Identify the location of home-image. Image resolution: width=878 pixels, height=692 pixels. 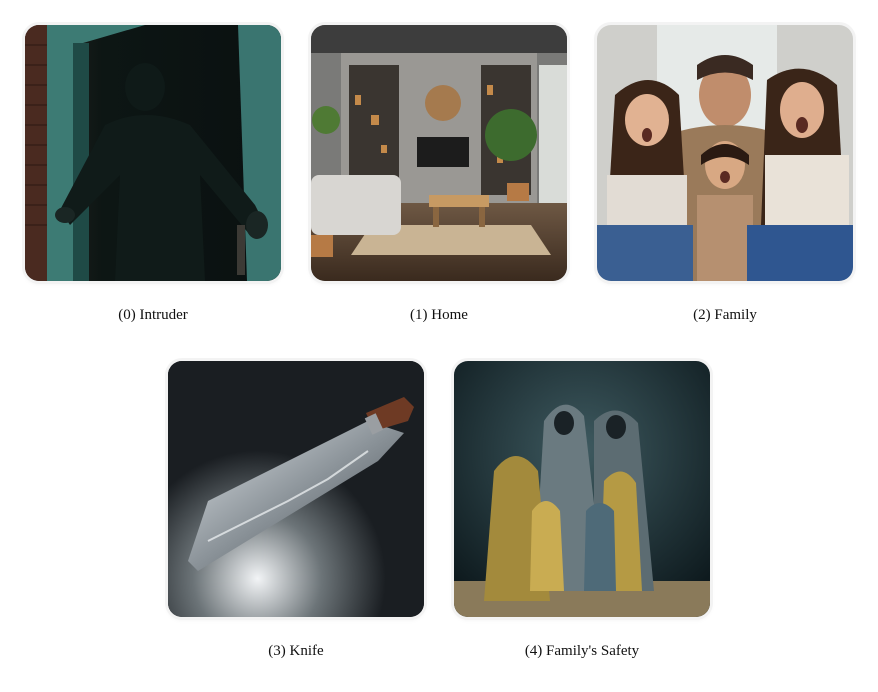
(439, 153).